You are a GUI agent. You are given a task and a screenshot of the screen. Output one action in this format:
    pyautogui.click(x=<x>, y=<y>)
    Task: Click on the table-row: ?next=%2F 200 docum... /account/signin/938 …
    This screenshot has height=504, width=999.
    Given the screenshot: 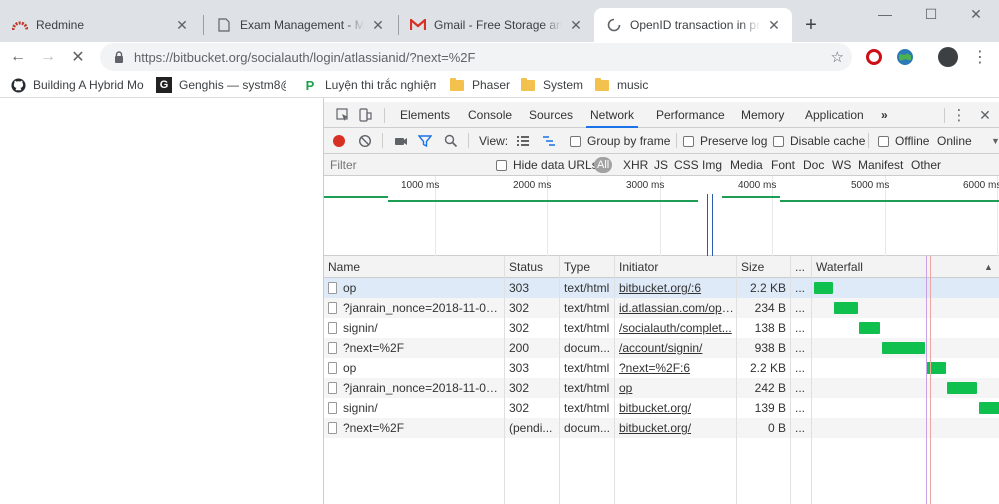 What is the action you would take?
    pyautogui.click(x=661, y=348)
    